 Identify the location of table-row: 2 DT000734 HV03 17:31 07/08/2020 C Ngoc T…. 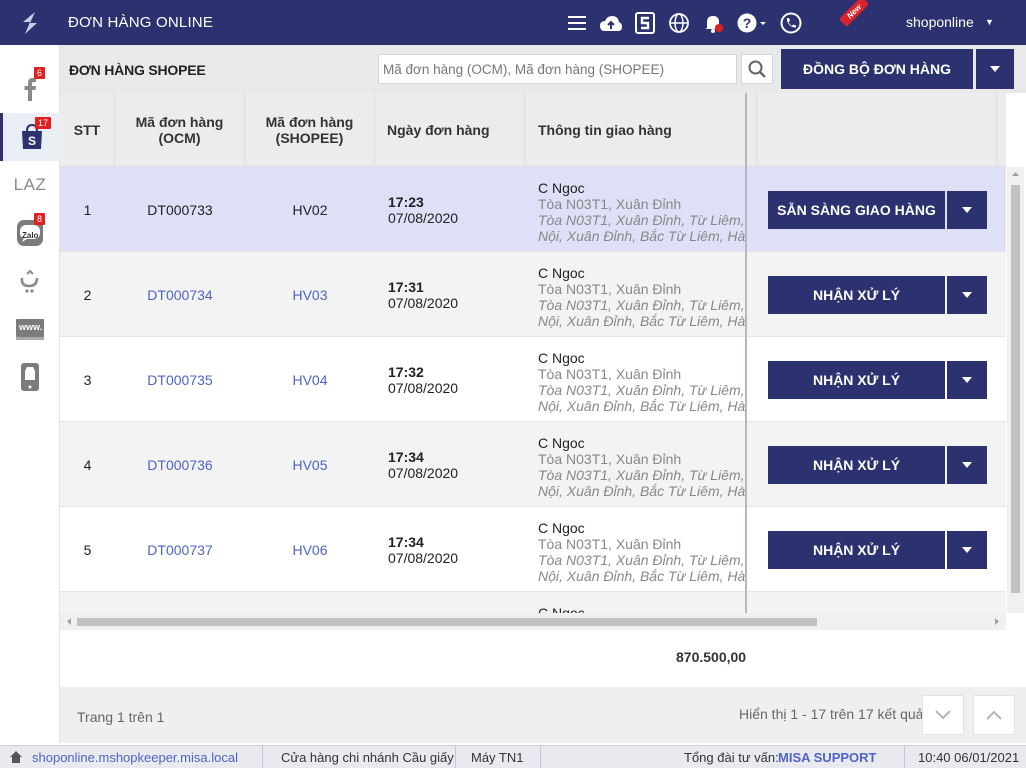
(533, 294).